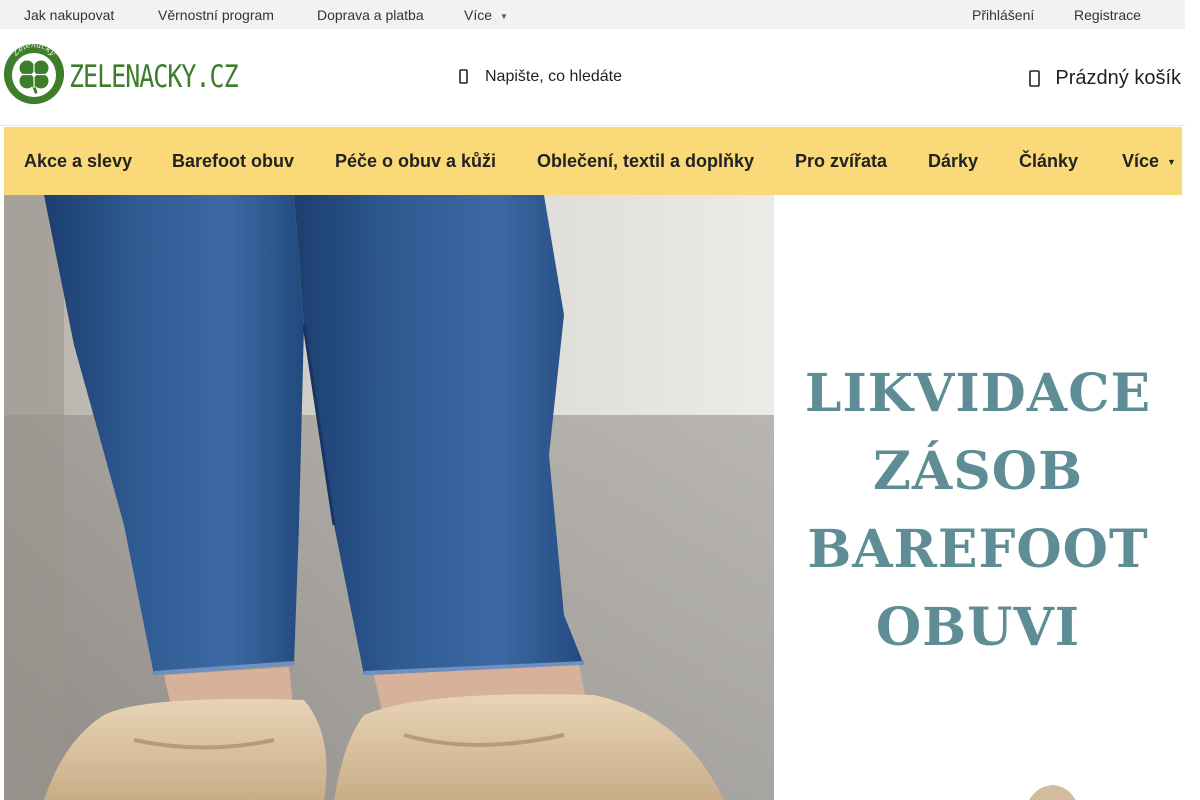  I want to click on site-logo: Zelenáčky ZELENACKY.CZ, so click(121, 74).